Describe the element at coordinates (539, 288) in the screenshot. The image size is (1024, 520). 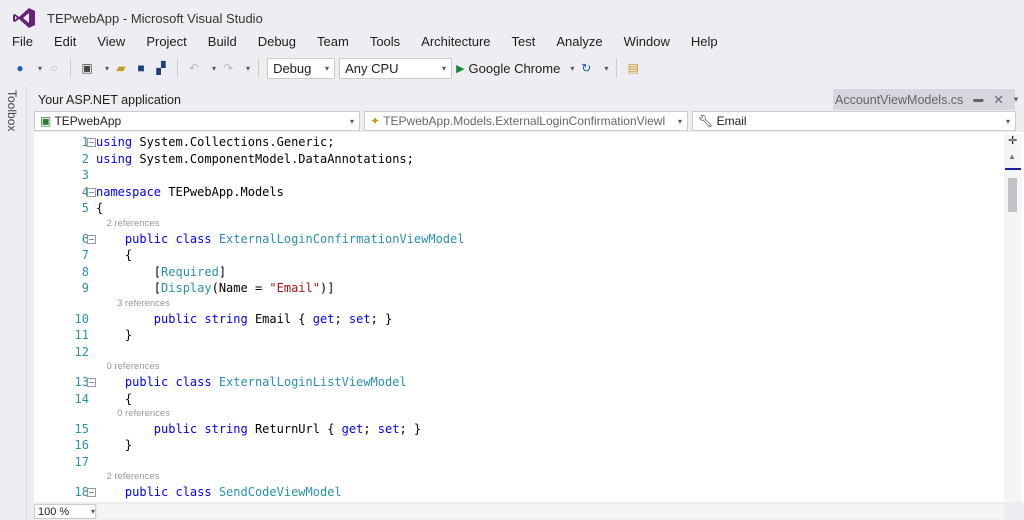
I see `code-line: 9 [Display(Name = "Email")]` at that location.